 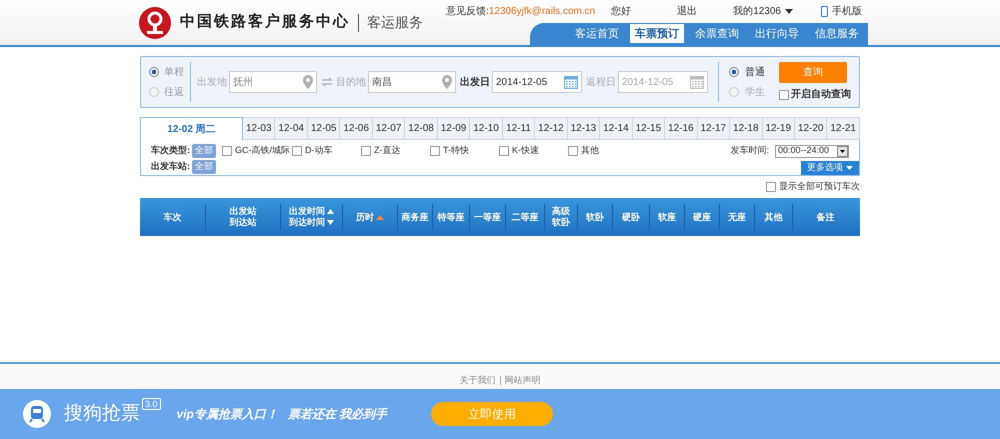 I want to click on nav-tab: 余票查询, so click(x=717, y=34).